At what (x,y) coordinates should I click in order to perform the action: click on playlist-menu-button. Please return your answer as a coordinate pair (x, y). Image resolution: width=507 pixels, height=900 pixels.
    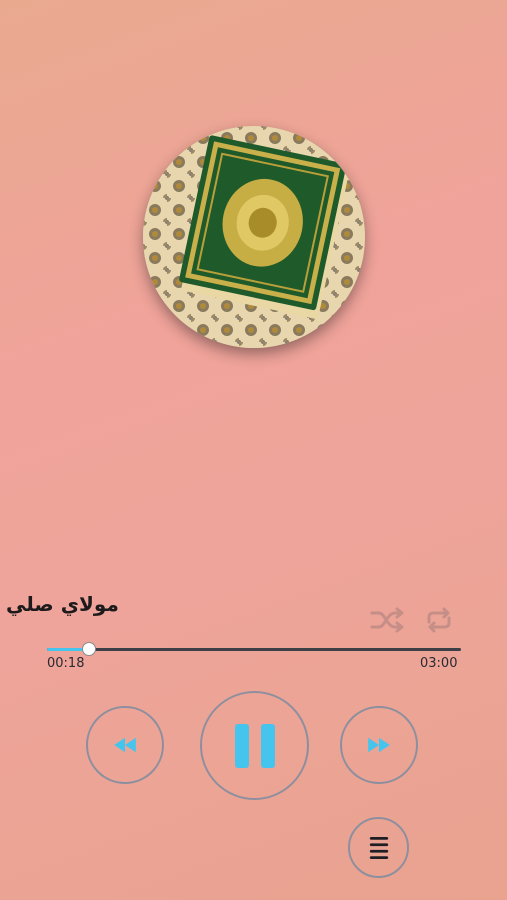
    Looking at the image, I should click on (378, 847).